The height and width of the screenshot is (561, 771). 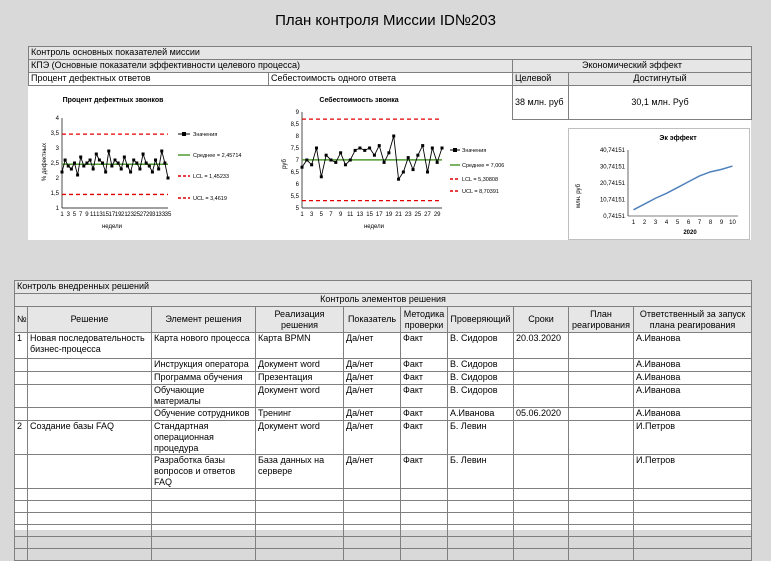 What do you see at coordinates (285, 164) in the screenshot?
I see `chart2-ylabel: руб` at bounding box center [285, 164].